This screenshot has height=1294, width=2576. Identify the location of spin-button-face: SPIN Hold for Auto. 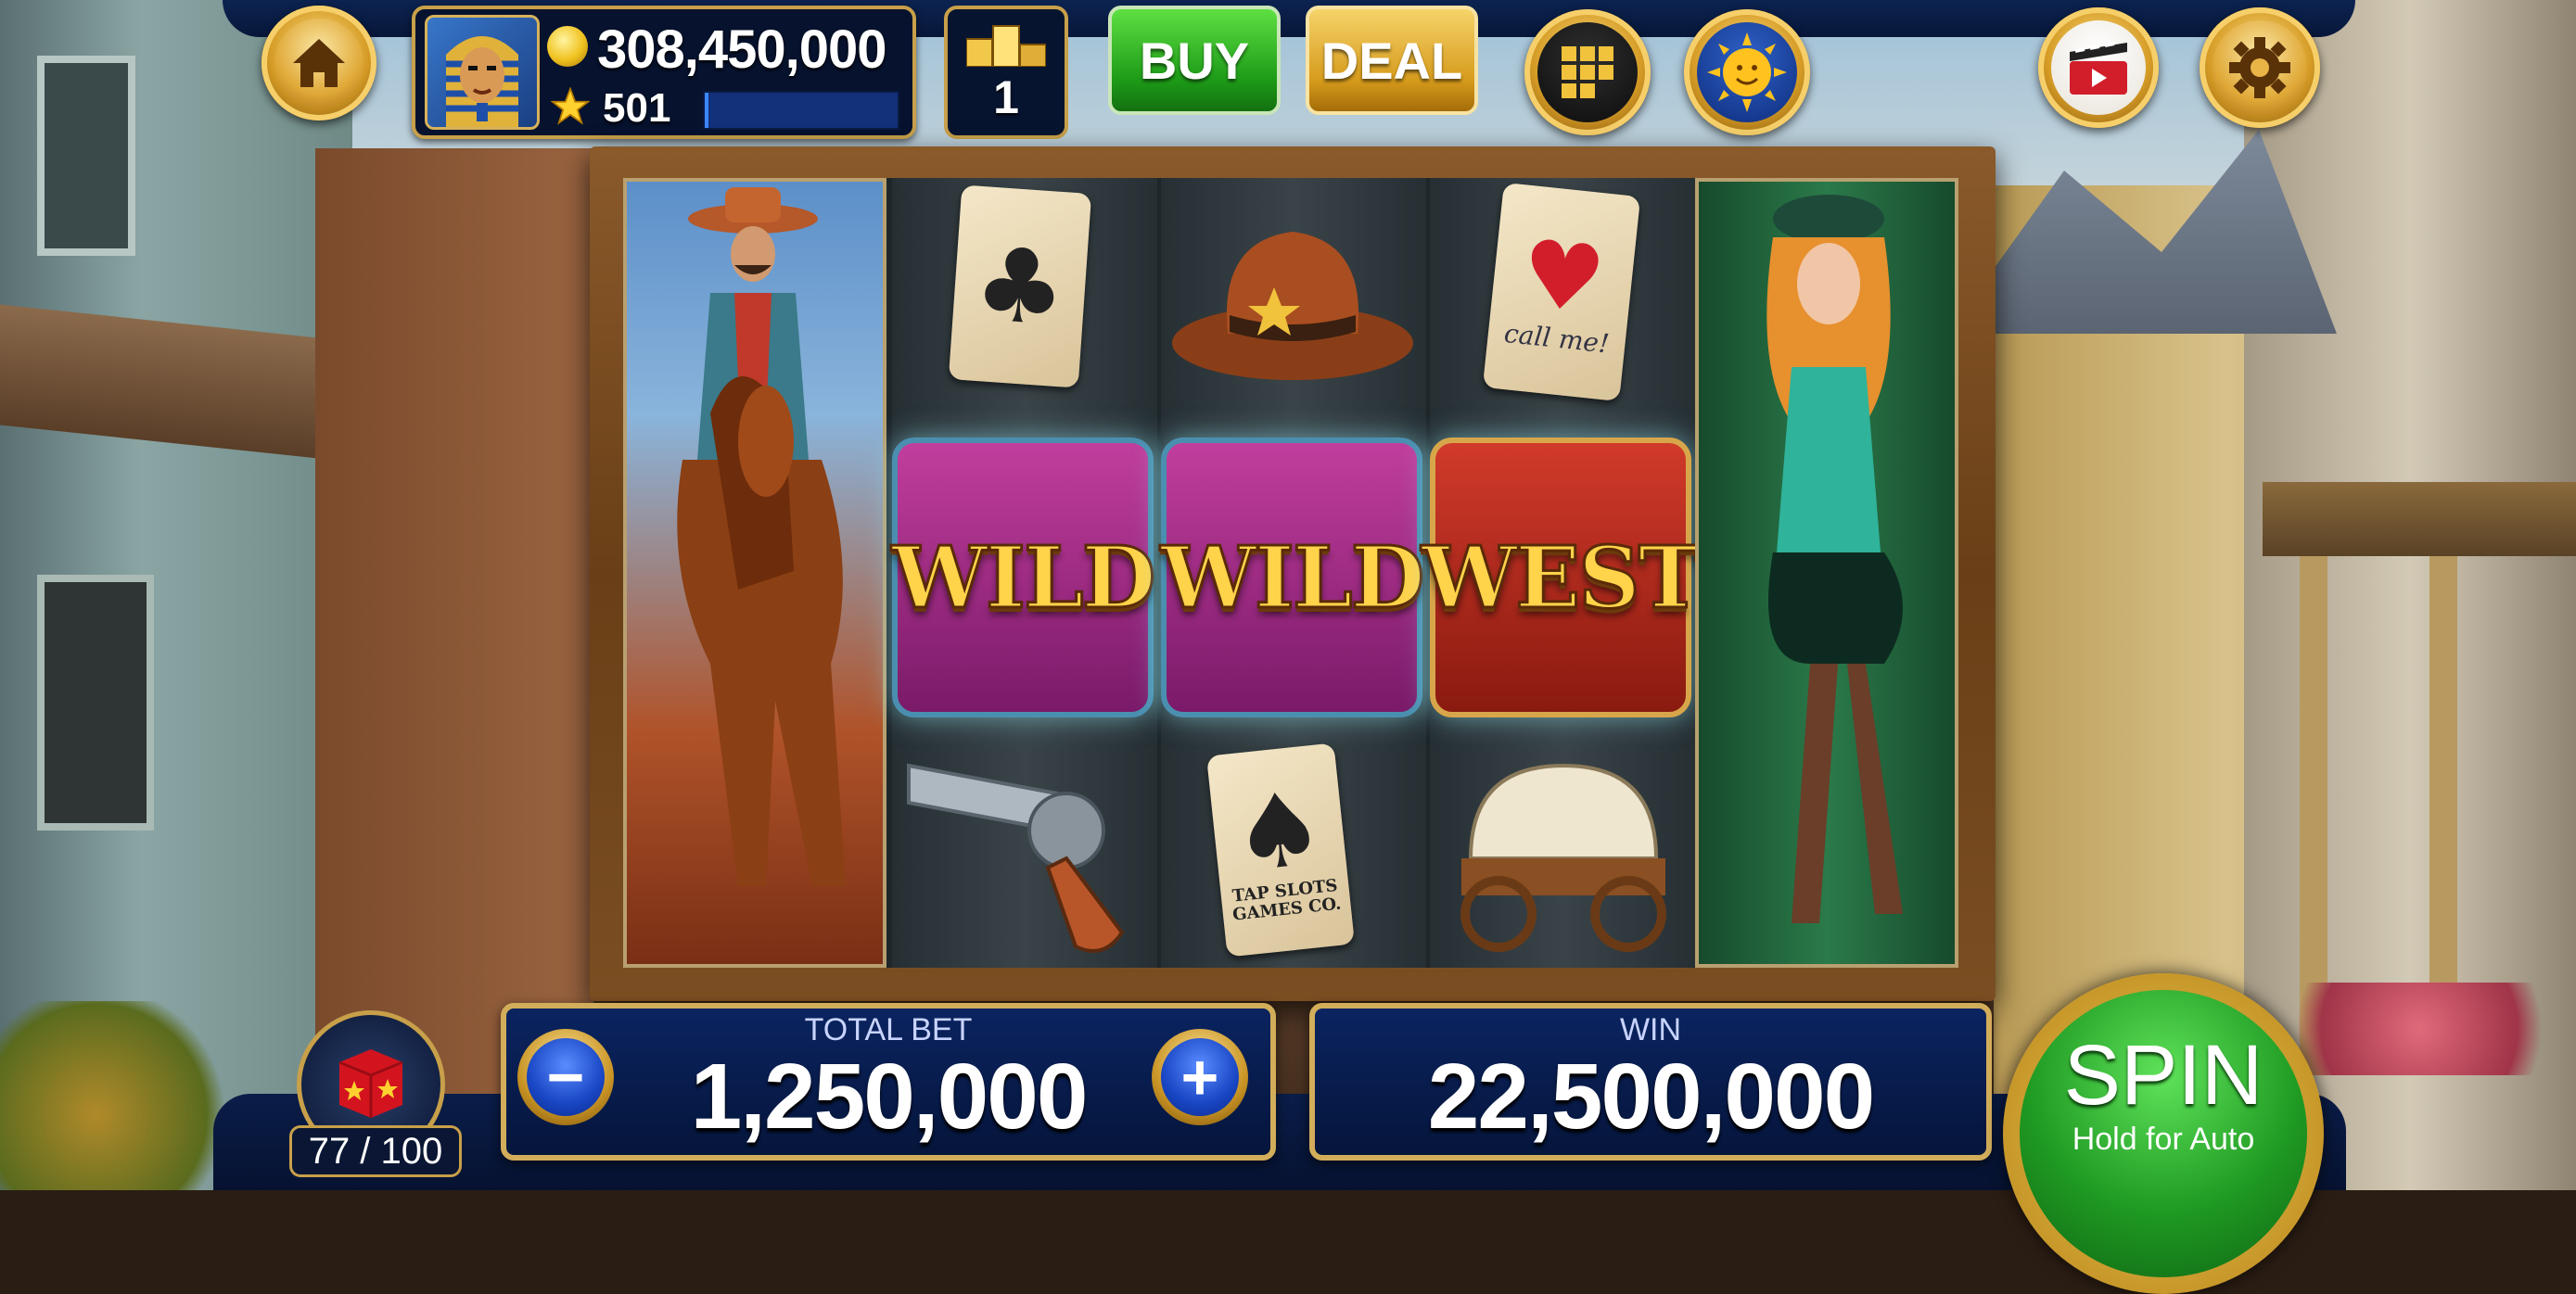
(2164, 1133).